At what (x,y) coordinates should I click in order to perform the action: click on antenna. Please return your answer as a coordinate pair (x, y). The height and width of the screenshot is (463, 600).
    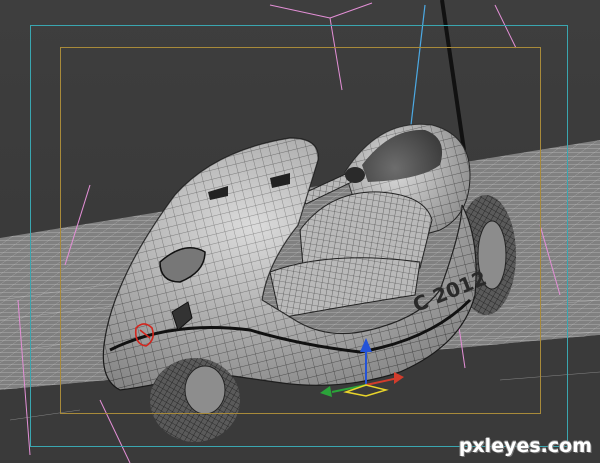
    Looking at the image, I should click on (453, 75).